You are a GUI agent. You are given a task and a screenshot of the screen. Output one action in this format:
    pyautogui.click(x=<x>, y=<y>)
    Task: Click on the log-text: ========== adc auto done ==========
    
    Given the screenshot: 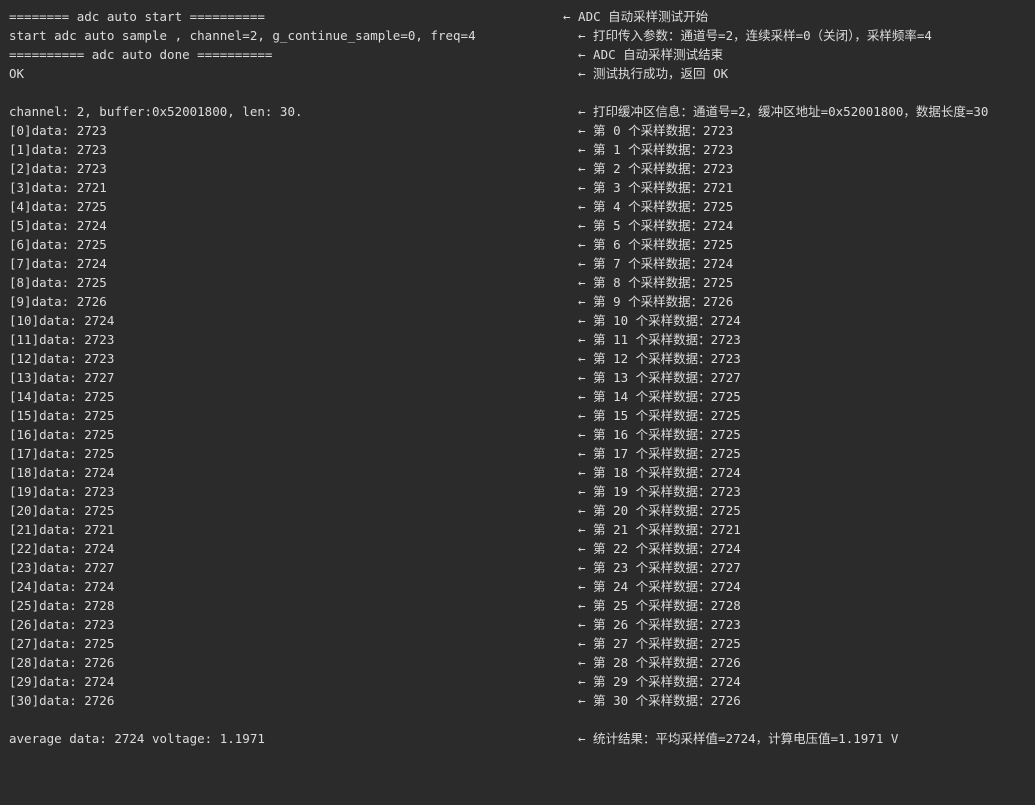 What is the action you would take?
    pyautogui.click(x=141, y=54)
    